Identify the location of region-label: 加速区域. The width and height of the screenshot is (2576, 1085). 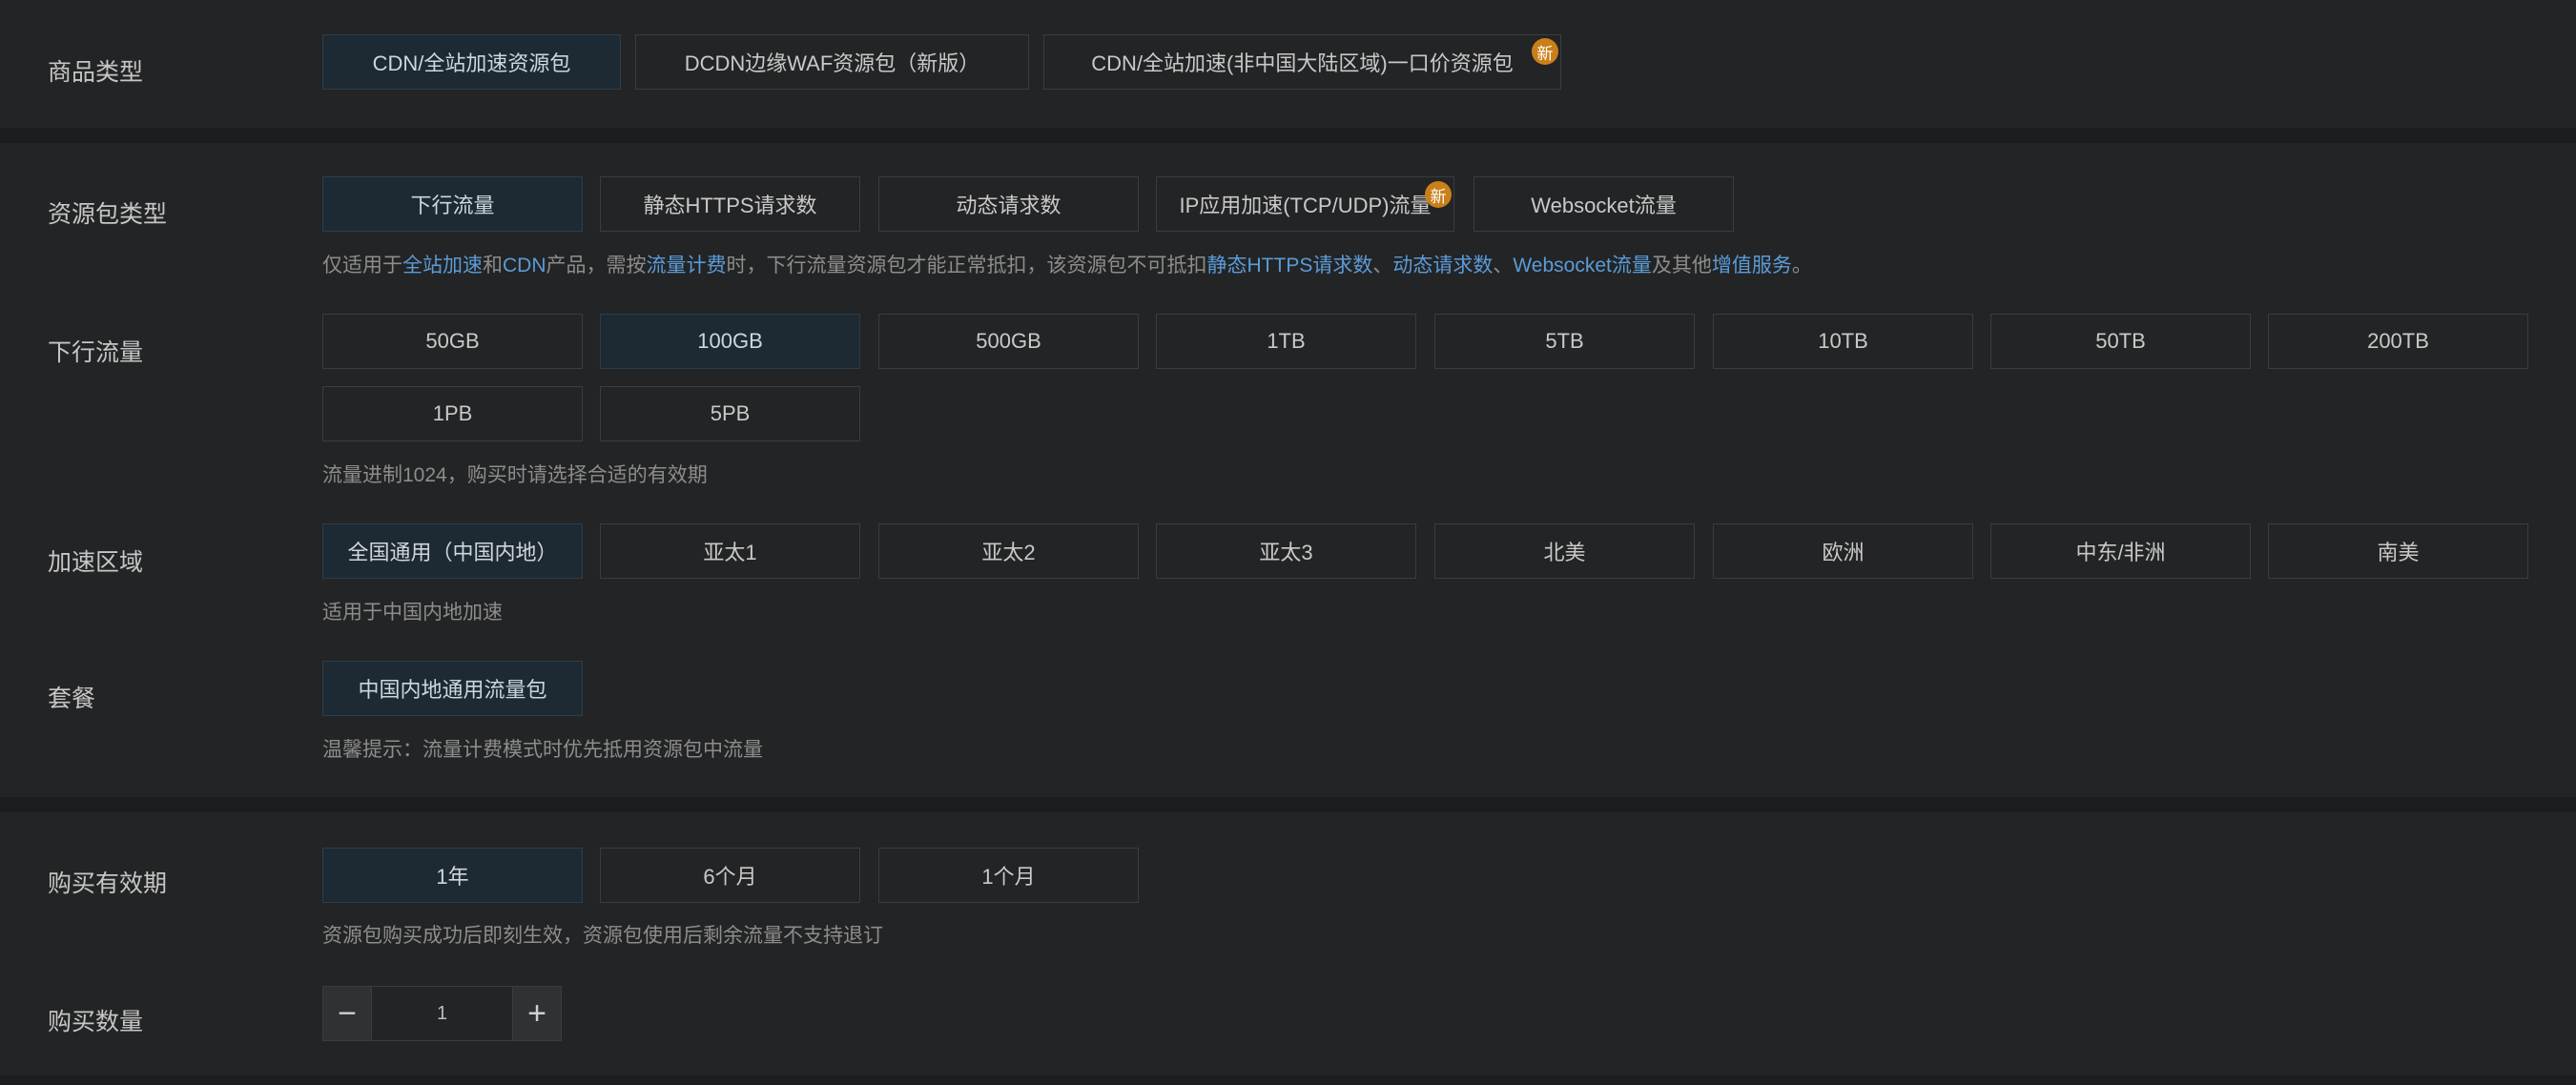
(96, 562).